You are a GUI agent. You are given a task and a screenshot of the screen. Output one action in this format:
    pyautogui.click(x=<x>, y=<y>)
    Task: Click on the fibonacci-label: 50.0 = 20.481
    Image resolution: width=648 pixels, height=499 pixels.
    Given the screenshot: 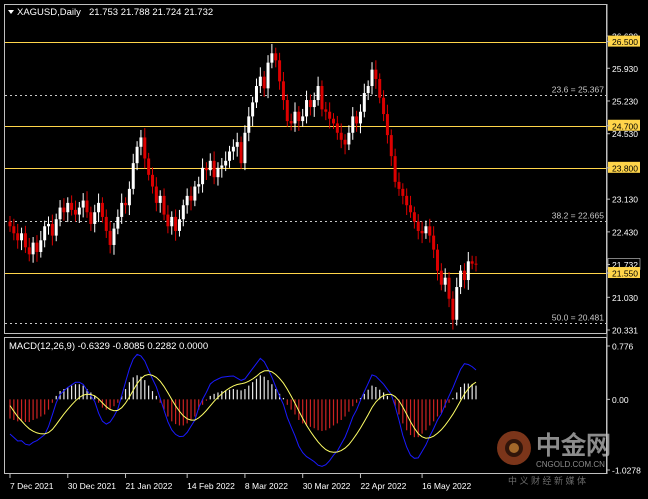 What is the action you would take?
    pyautogui.click(x=578, y=318)
    